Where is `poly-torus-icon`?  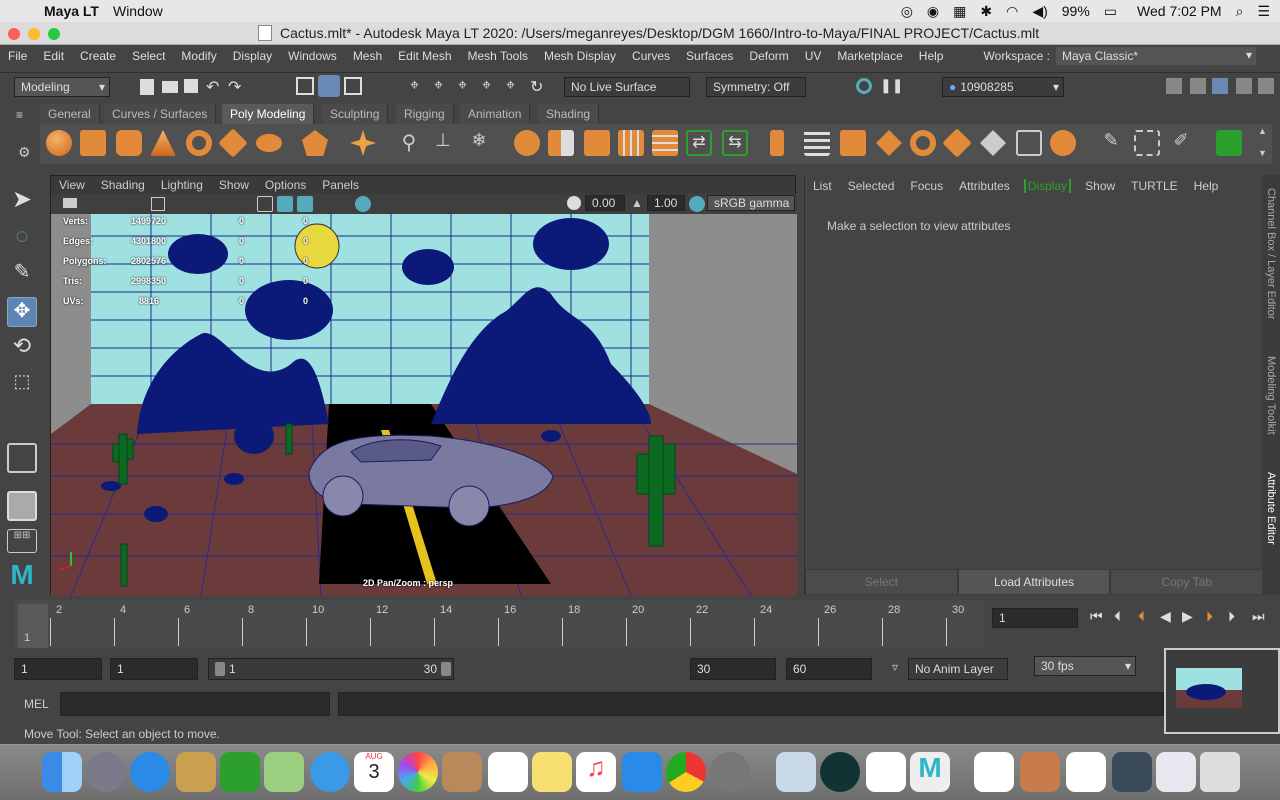
poly-torus-icon is located at coordinates (199, 143).